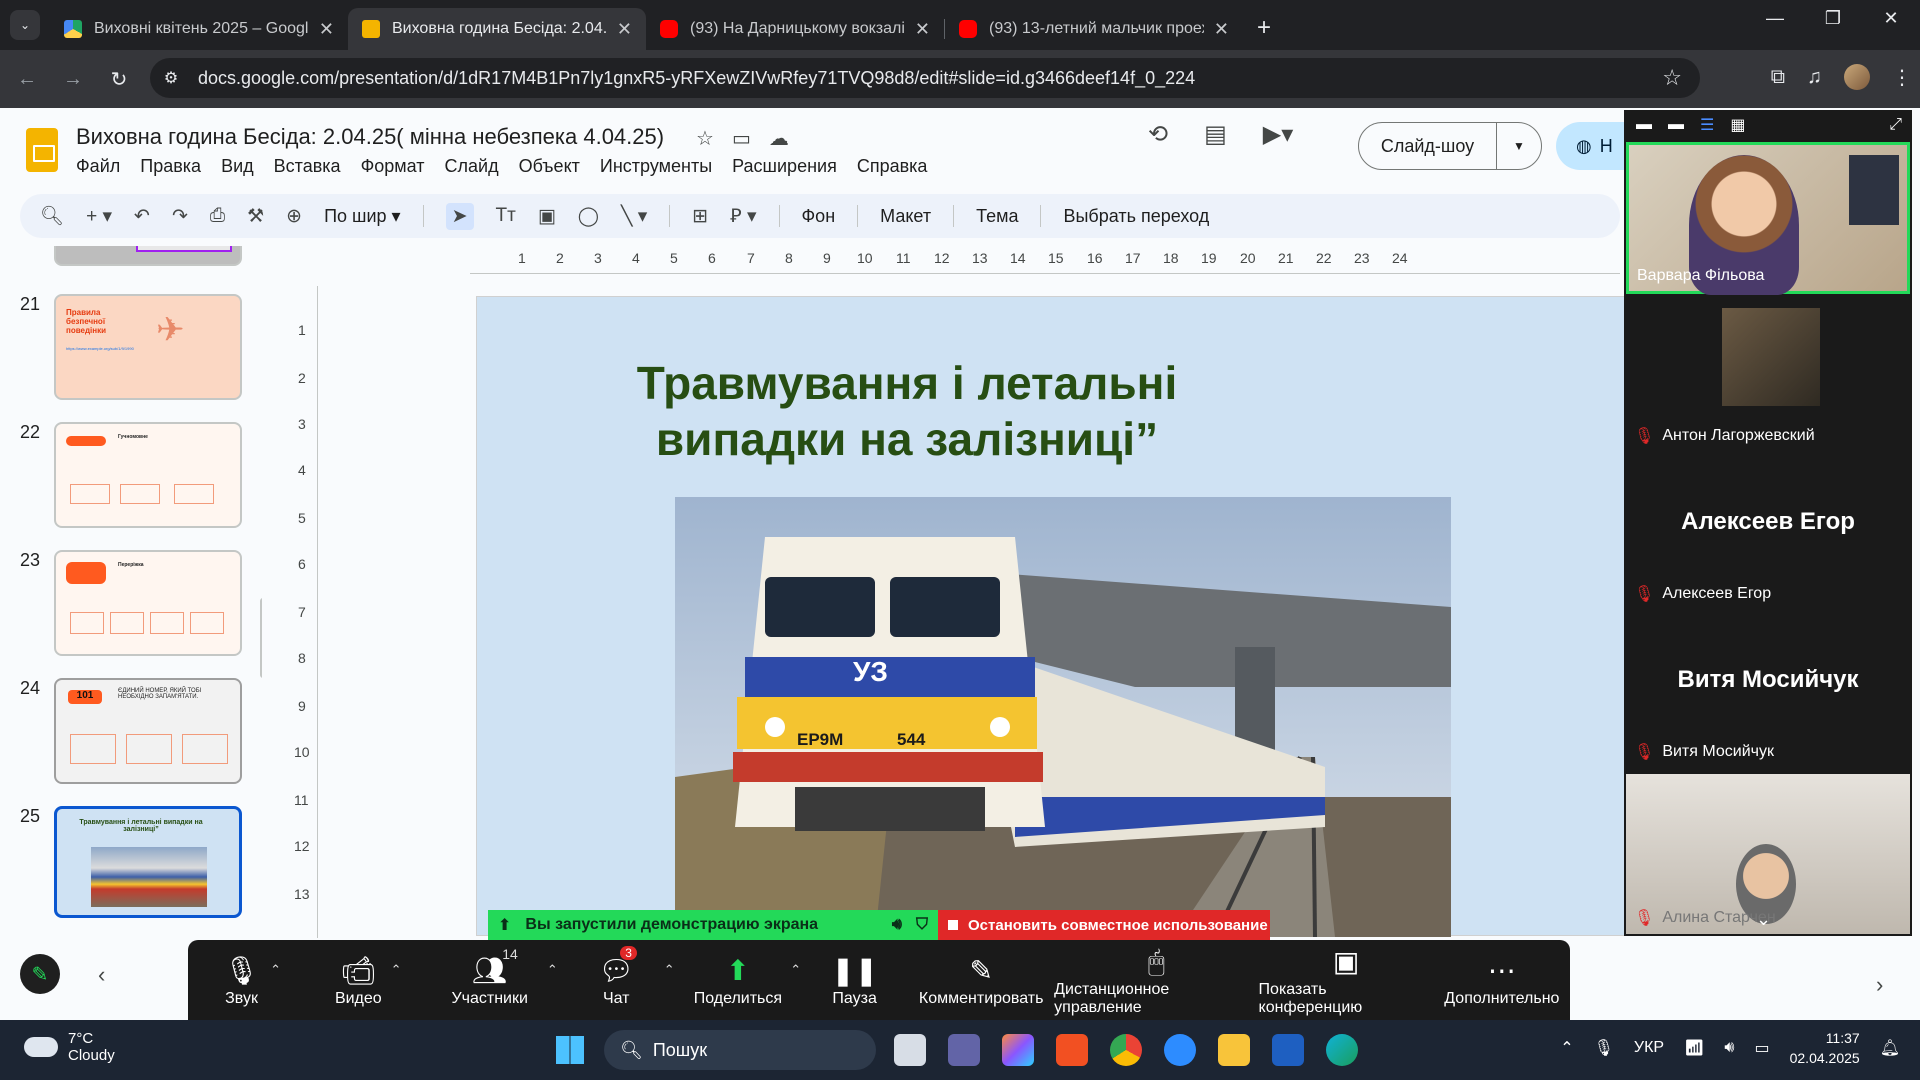 Image resolution: width=1920 pixels, height=1080 pixels. What do you see at coordinates (1104, 925) in the screenshot?
I see `stop-share-button: Остановить совместное использование` at bounding box center [1104, 925].